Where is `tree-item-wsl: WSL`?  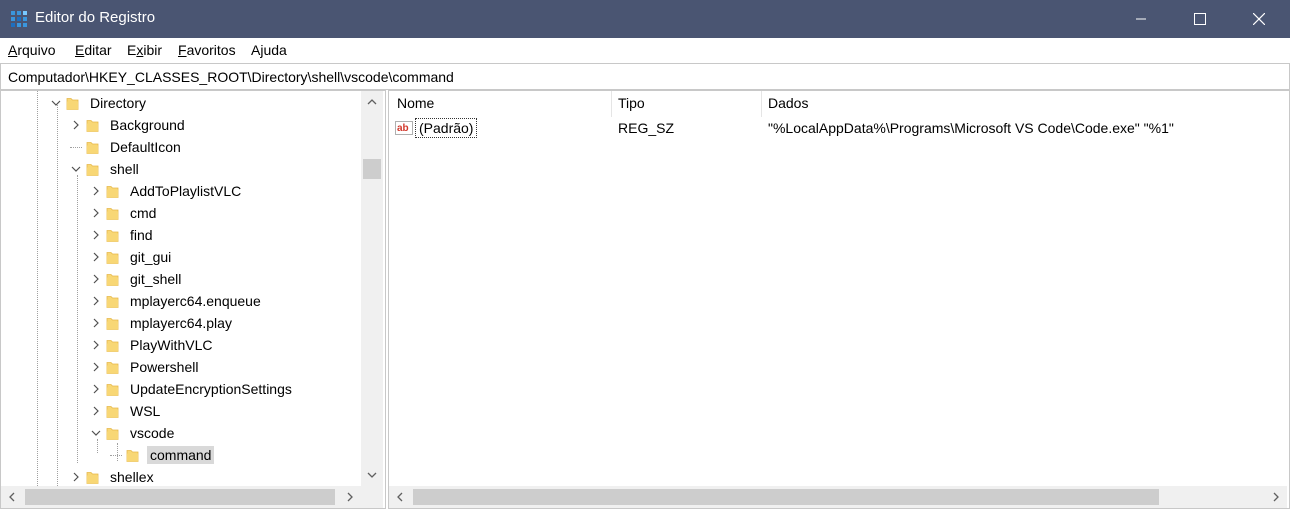
tree-item-wsl: WSL is located at coordinates (126, 411).